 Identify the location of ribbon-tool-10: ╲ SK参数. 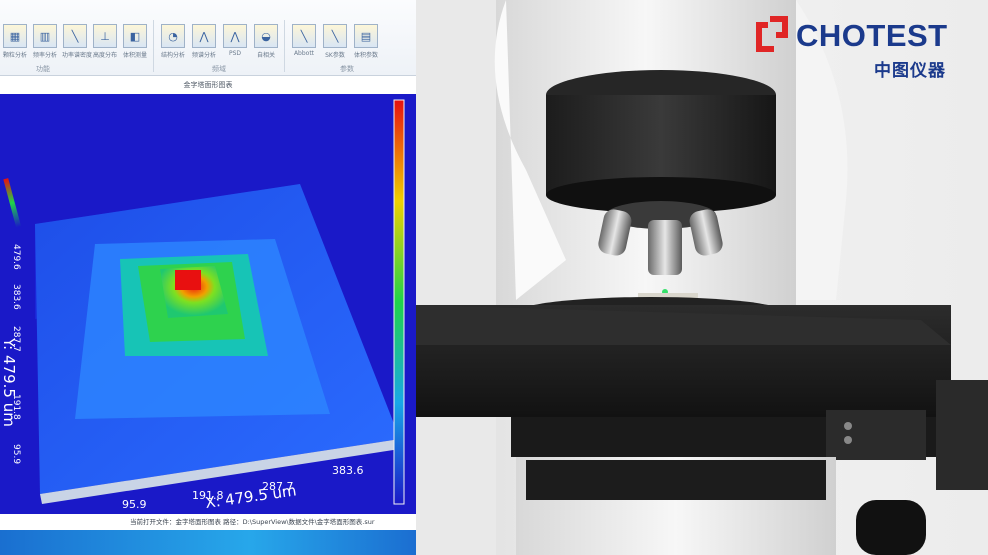
(335, 41).